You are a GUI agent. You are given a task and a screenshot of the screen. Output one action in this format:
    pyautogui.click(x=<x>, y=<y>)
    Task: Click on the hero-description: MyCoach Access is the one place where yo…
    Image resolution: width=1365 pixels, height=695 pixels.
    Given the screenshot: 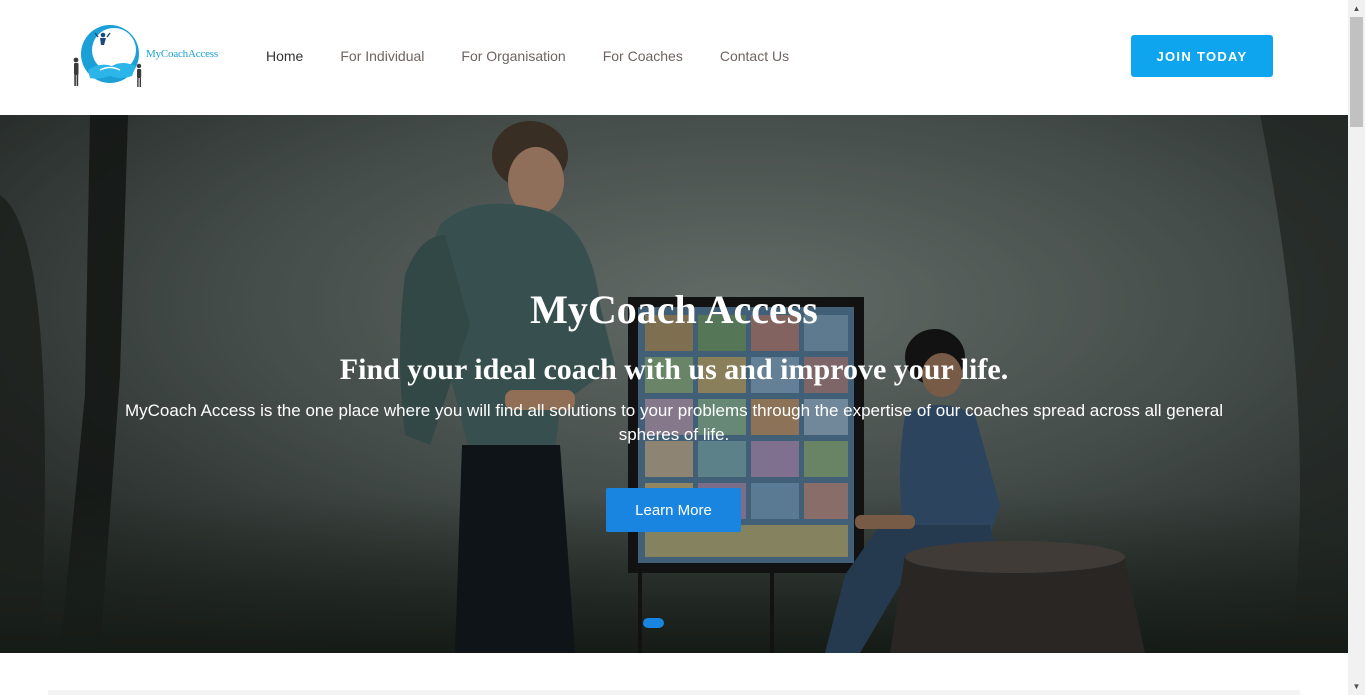 What is the action you would take?
    pyautogui.click(x=674, y=422)
    